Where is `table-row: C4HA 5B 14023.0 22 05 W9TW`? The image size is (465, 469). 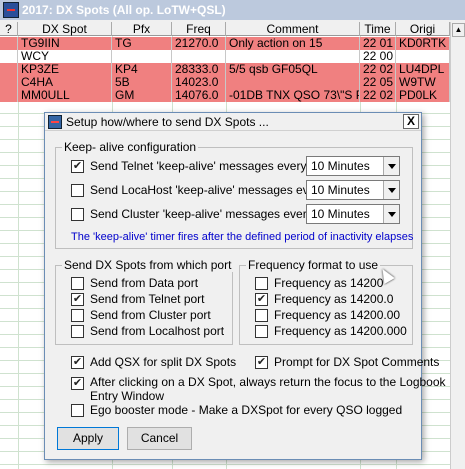
table-row: C4HA 5B 14023.0 22 05 W9TW is located at coordinates (225, 82).